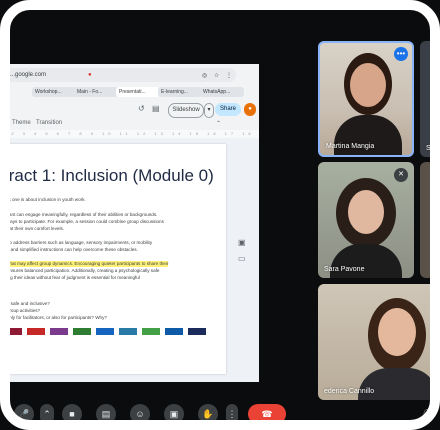 Image resolution: width=440 pixels, height=430 pixels. I want to click on microphone-icon: 🎤, so click(24, 414).